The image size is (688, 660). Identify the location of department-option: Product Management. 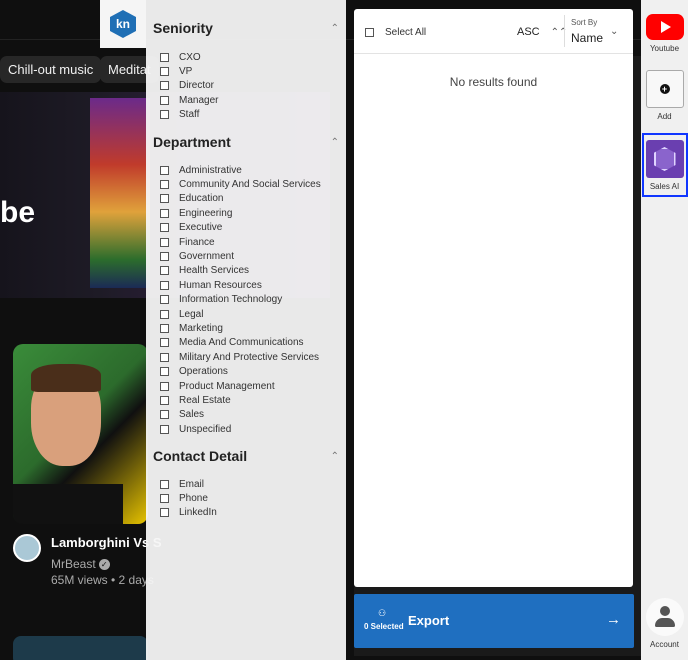
(217, 386).